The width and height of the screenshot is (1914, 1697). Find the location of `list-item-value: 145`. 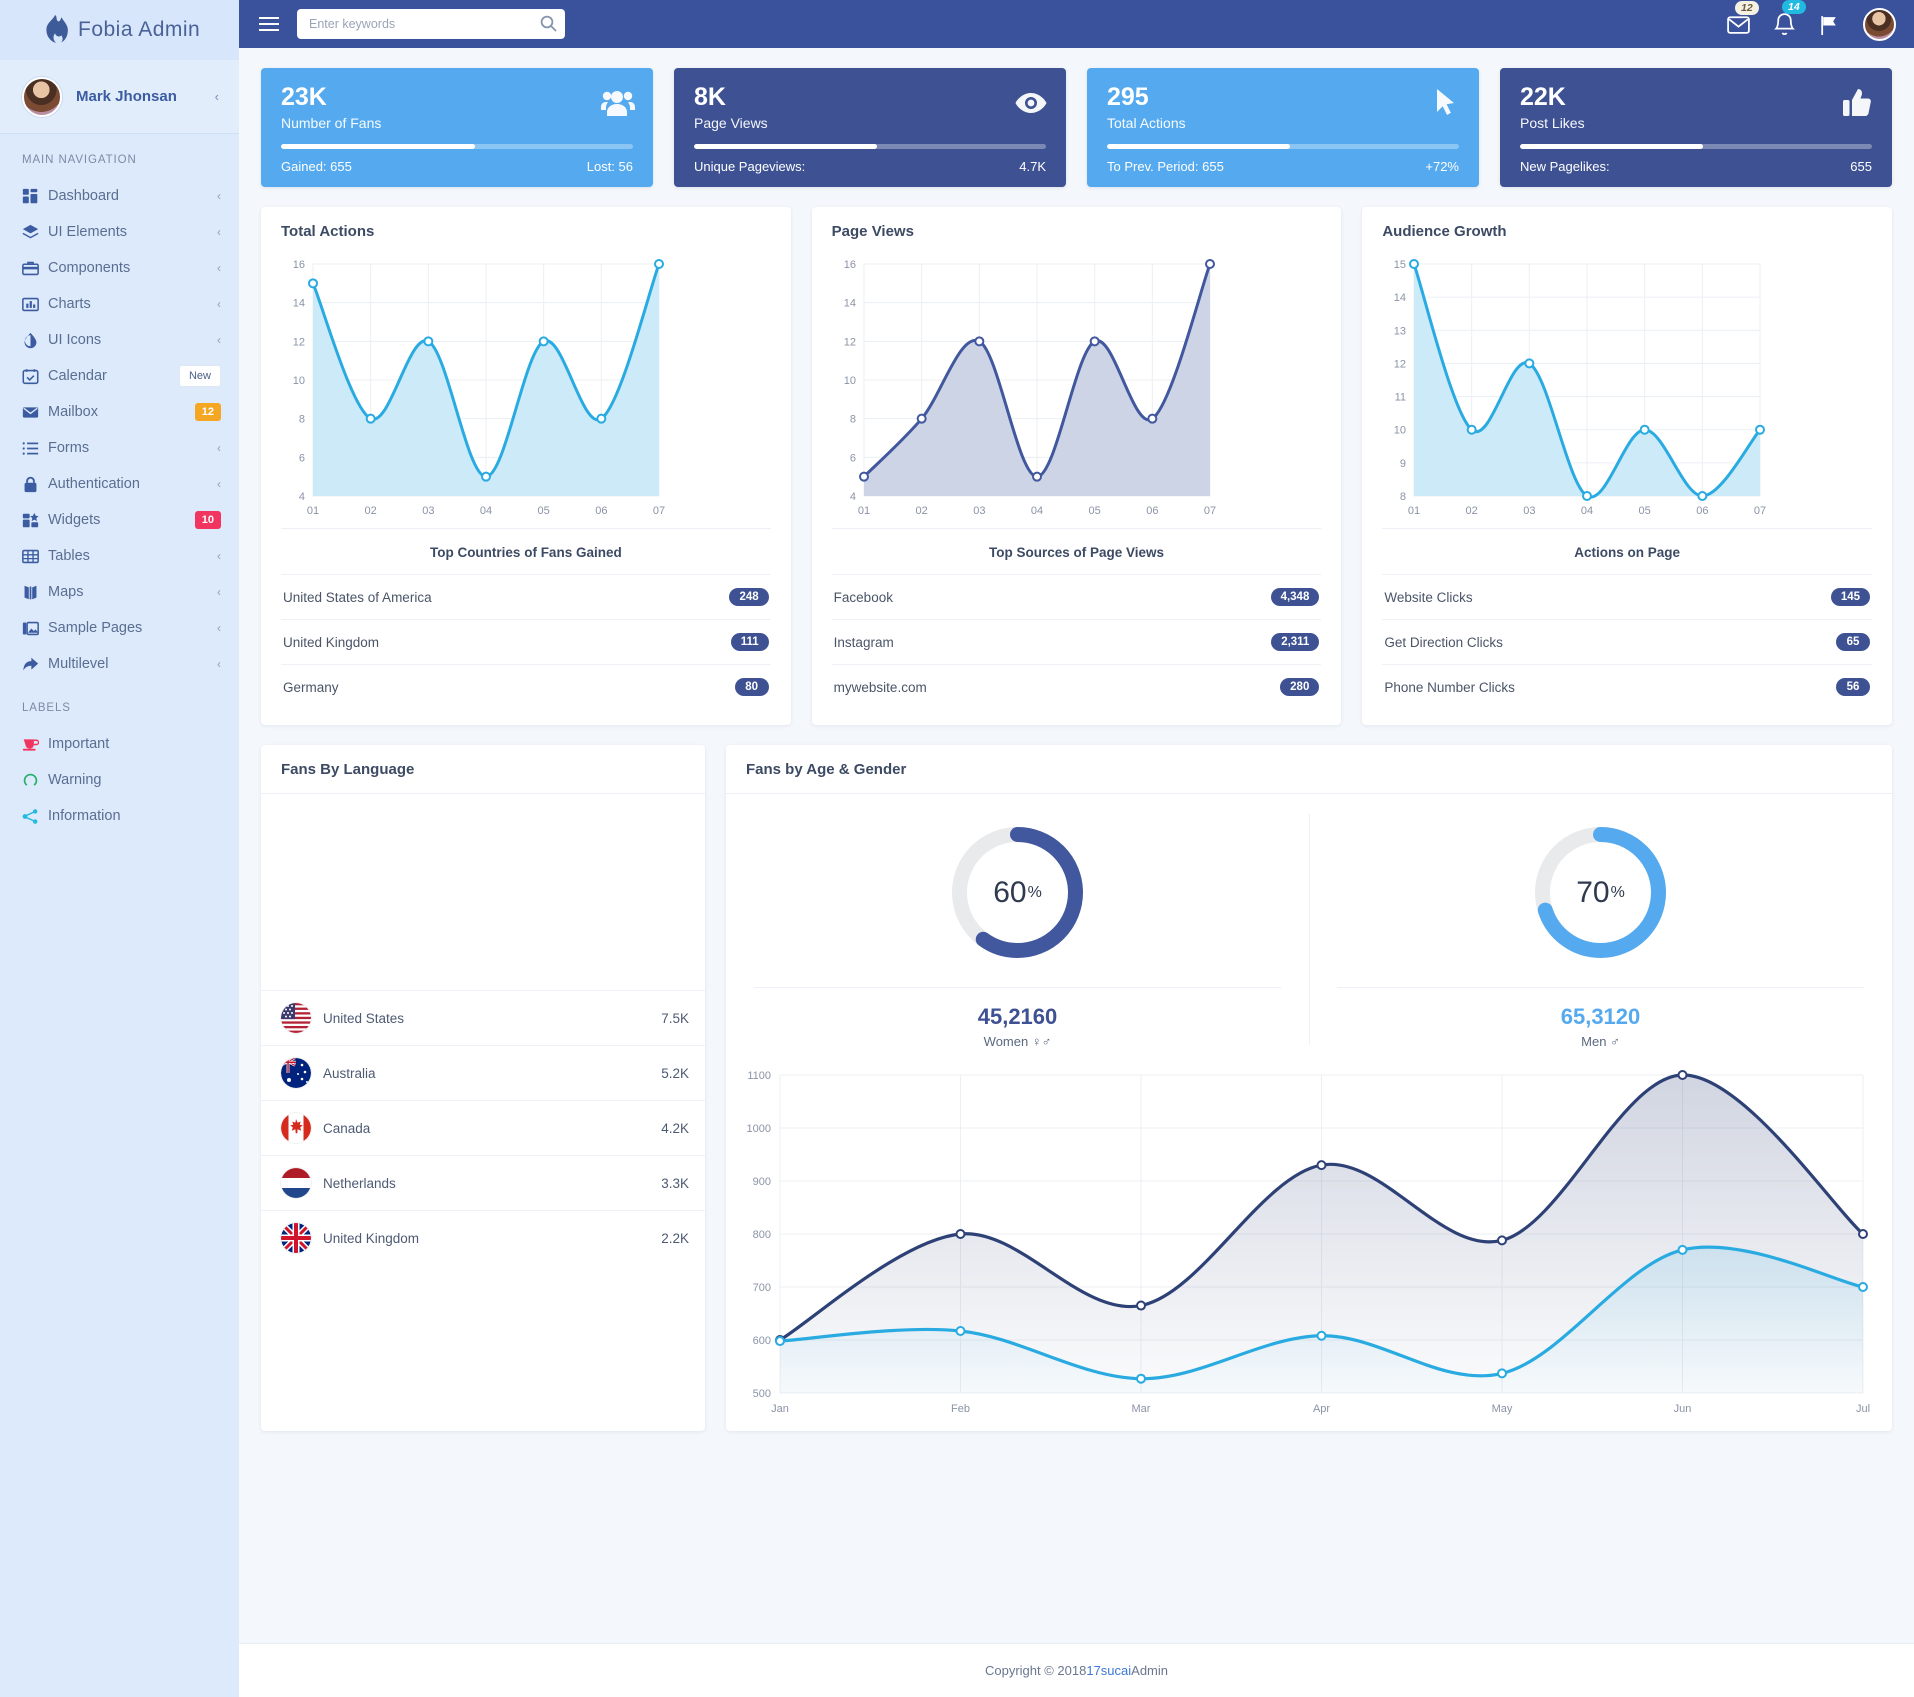

list-item-value: 145 is located at coordinates (1850, 597).